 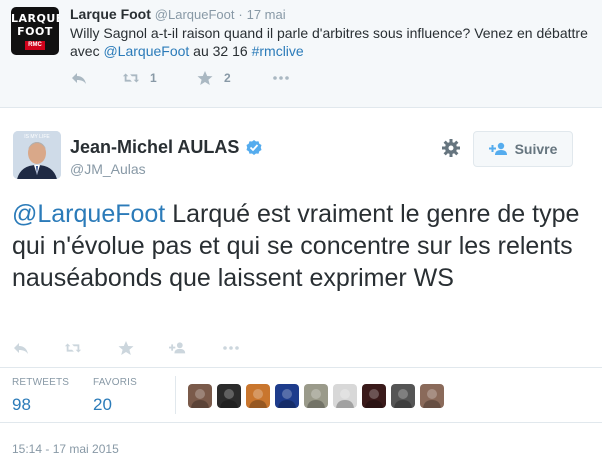 I want to click on avatar-logo-badge: RMC, so click(x=35, y=45).